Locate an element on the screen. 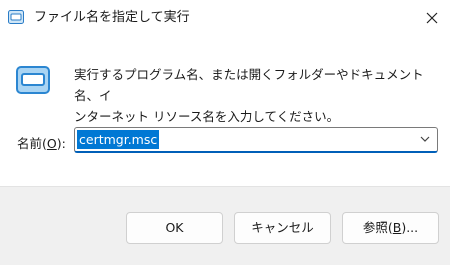 This screenshot has height=265, width=450. window-title: ファイル名を指定して実行 is located at coordinates (112, 17).